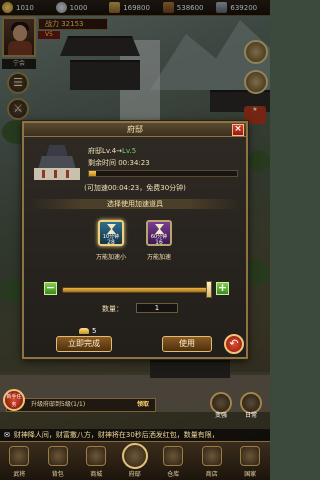 The image size is (320, 480). I want to click on bottom-nav: 武将 背包 商城 府邸 仓库 商店 国家, so click(135, 460).